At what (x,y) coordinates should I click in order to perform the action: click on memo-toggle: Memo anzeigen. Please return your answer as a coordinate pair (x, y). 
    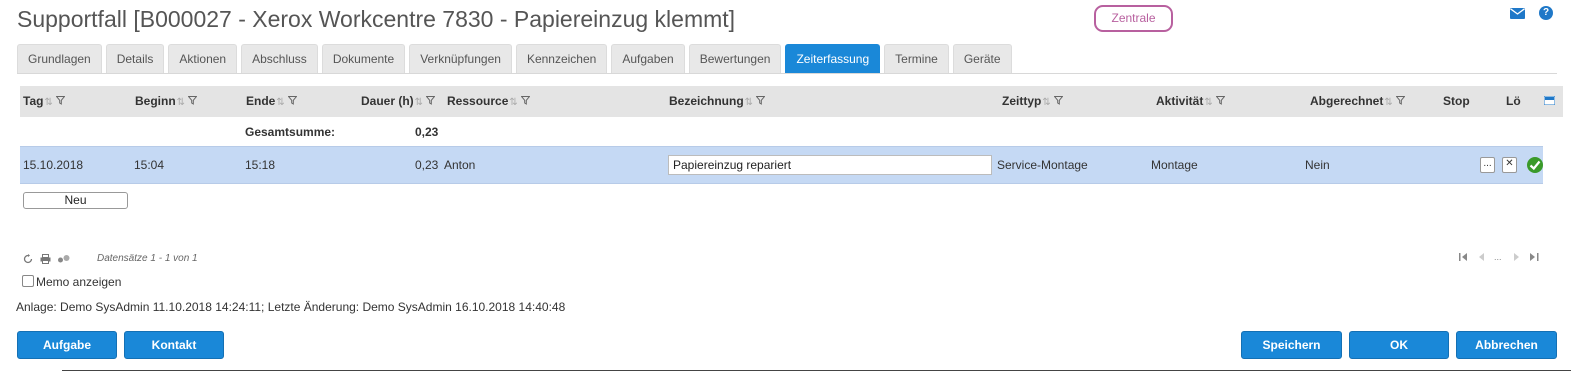
    Looking at the image, I should click on (71, 282).